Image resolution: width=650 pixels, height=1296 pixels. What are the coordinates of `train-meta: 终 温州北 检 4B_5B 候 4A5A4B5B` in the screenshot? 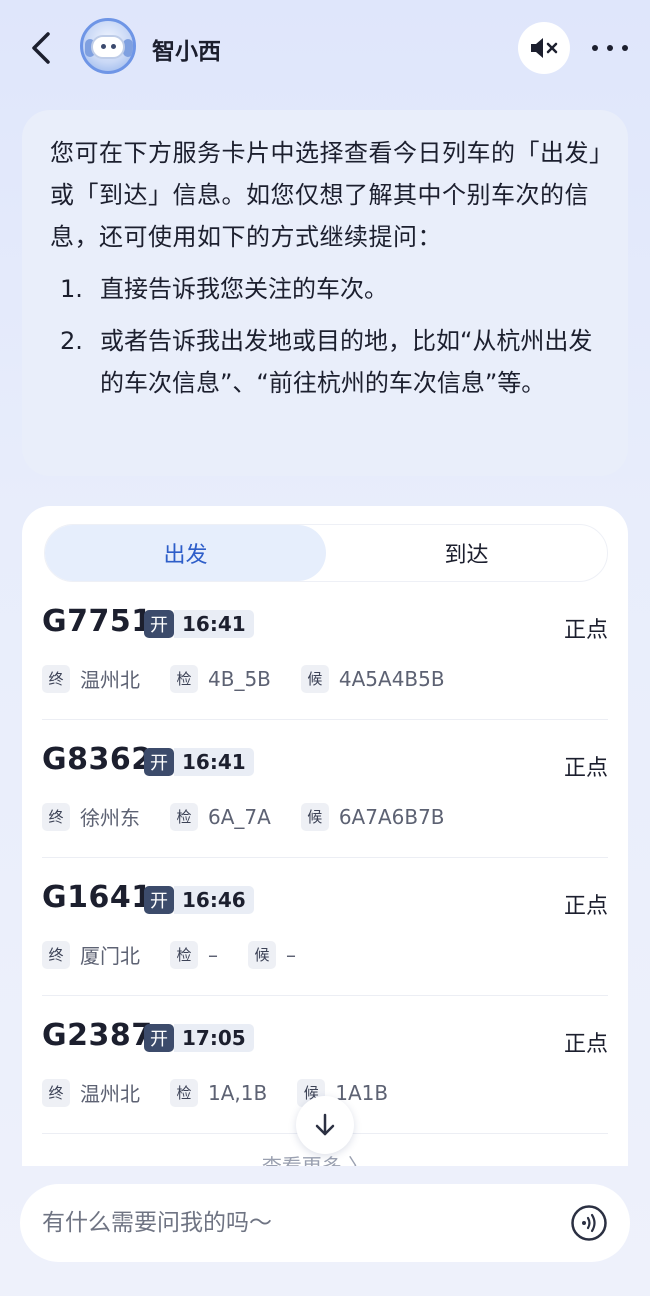 It's located at (258, 678).